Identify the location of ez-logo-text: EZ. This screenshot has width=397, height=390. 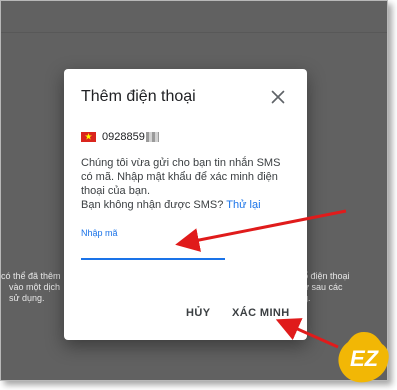
(365, 358).